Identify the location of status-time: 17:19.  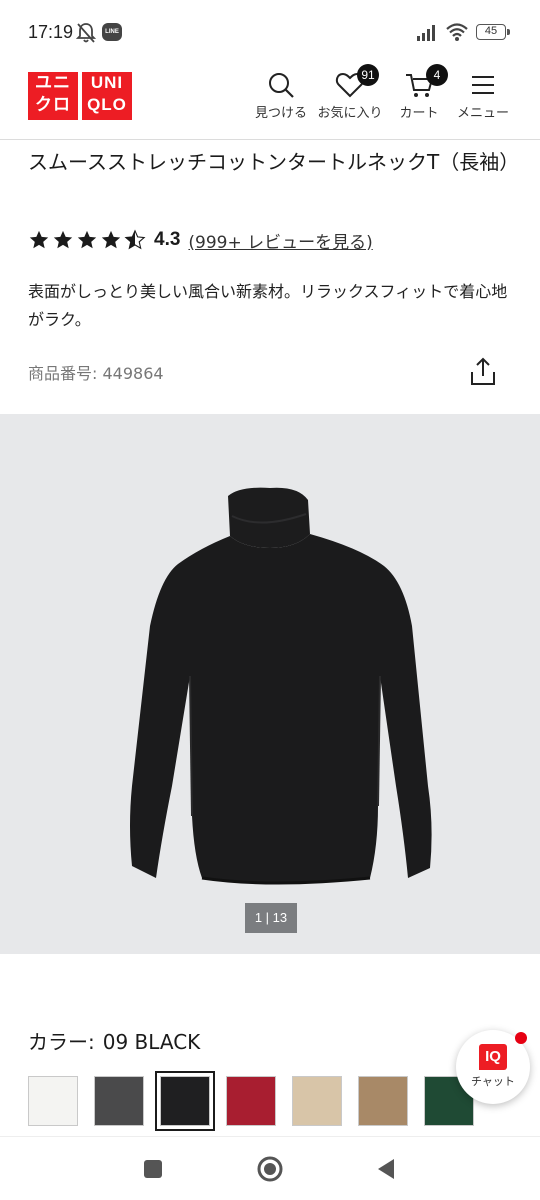
(51, 32).